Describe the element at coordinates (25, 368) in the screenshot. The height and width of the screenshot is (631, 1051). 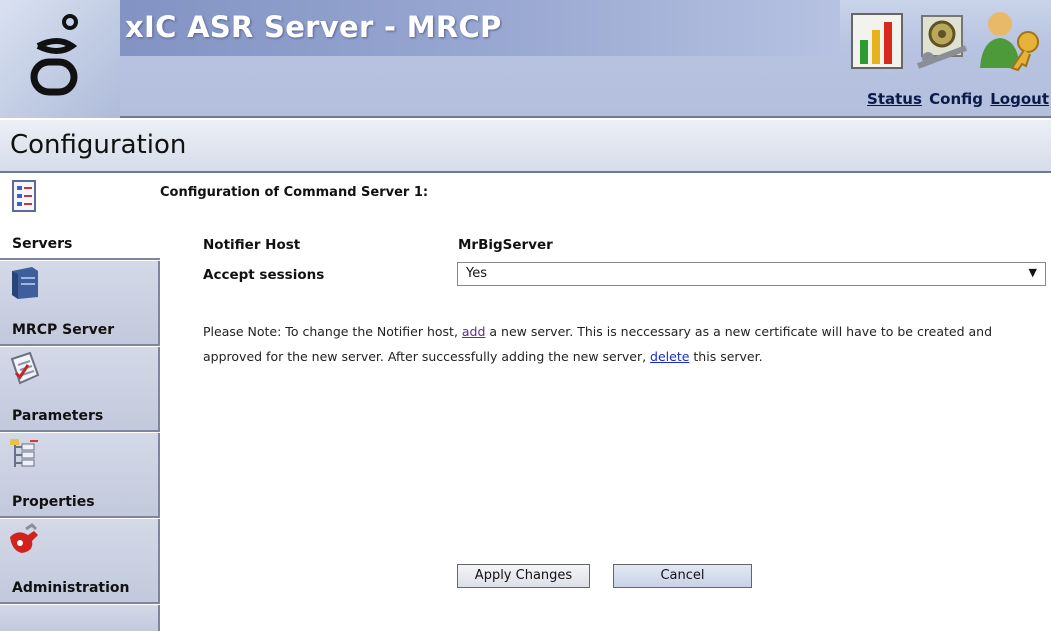
I see `parameters-document-icon` at that location.